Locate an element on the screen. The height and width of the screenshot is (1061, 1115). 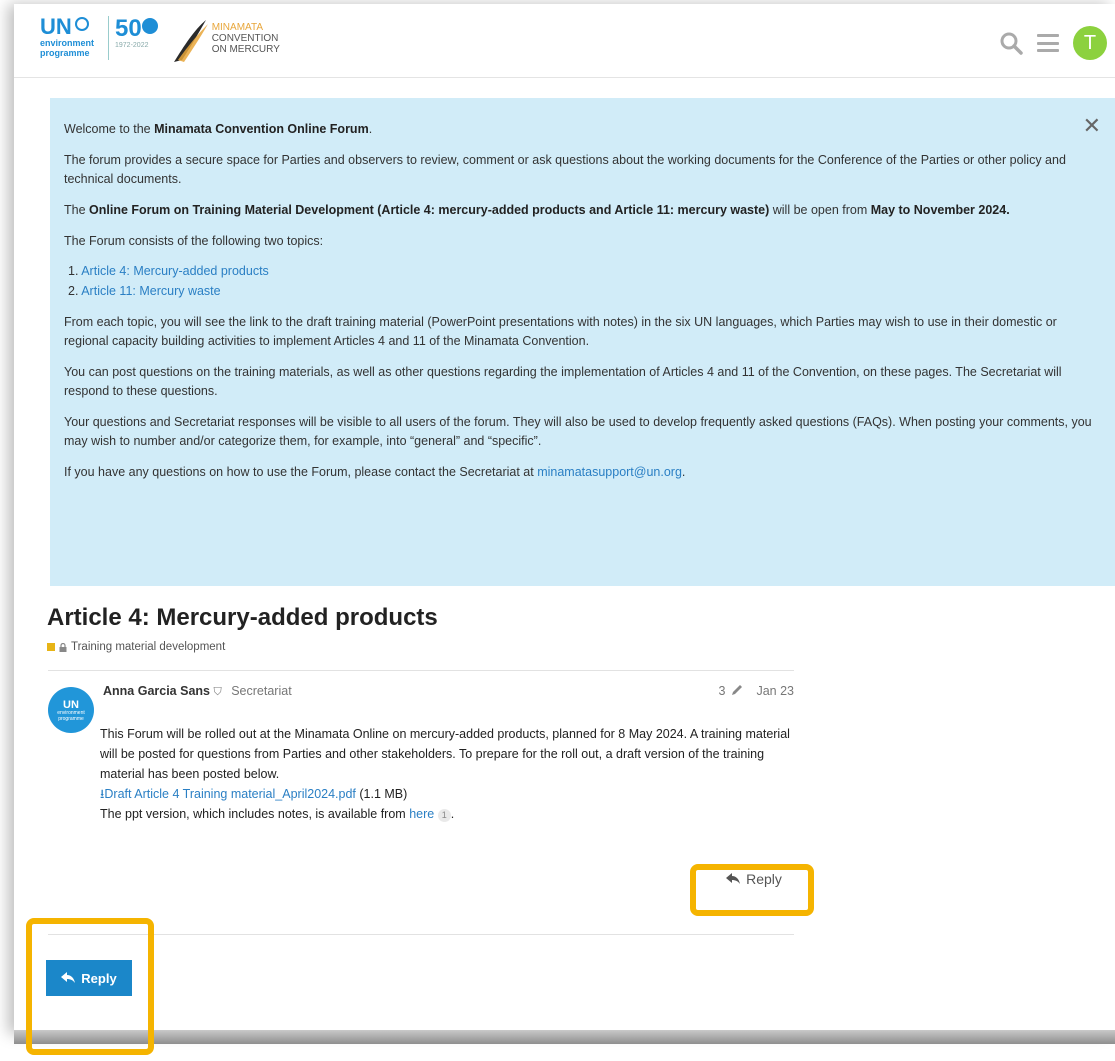
topic-category: Training material development is located at coordinates (136, 647).